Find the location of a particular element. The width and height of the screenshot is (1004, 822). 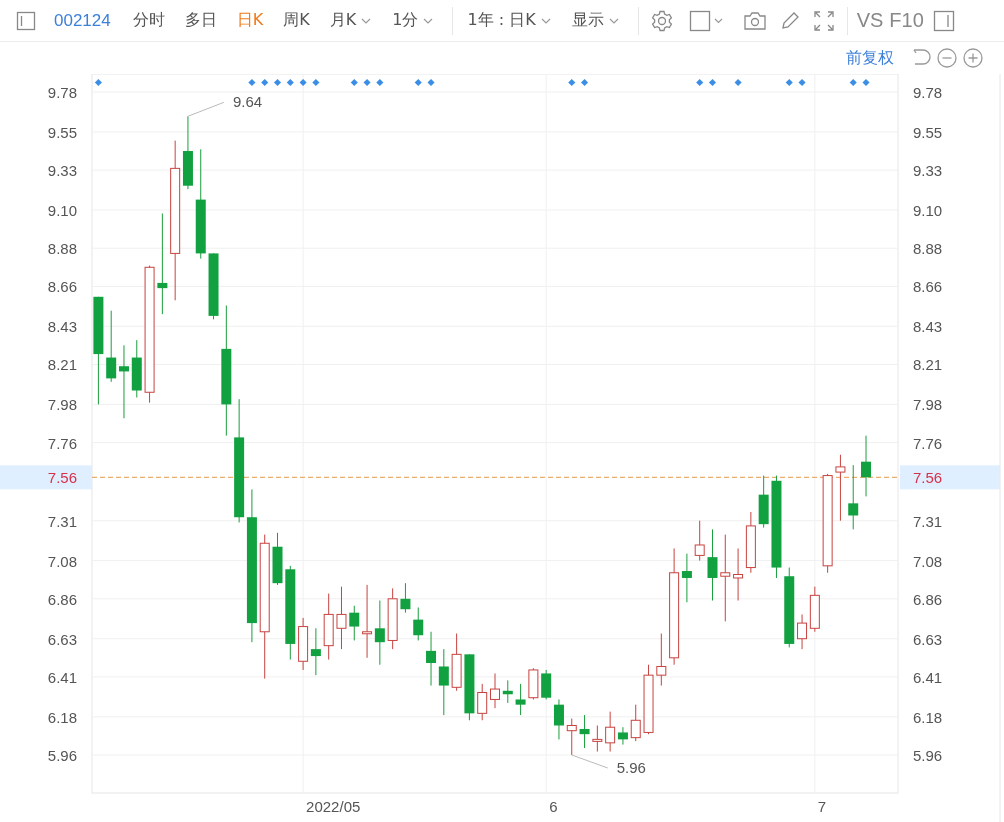

camera-icon is located at coordinates (754, 20).